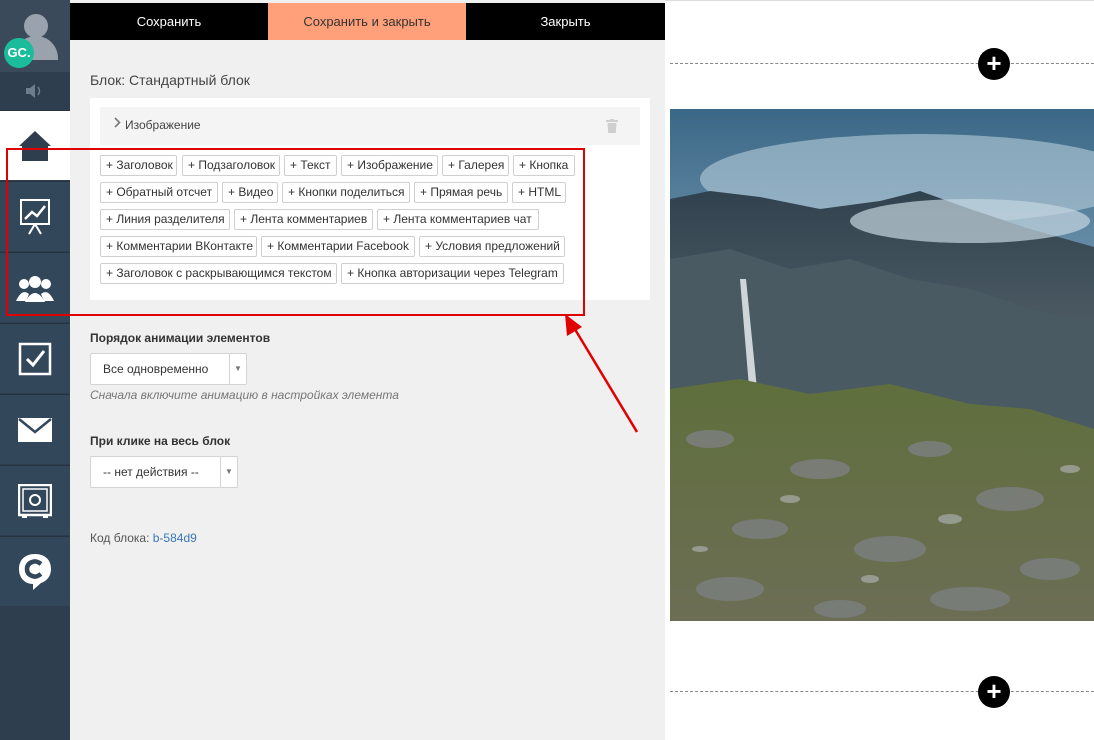 This screenshot has height=740, width=1094. I want to click on nav-item-tasks, so click(35, 358).